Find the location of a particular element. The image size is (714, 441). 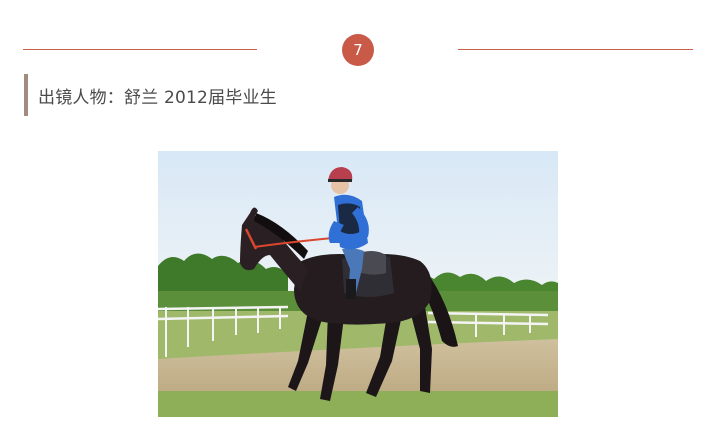

photo-caption-text: 出镜人物：舒兰 2012届毕业生 is located at coordinates (157, 97).